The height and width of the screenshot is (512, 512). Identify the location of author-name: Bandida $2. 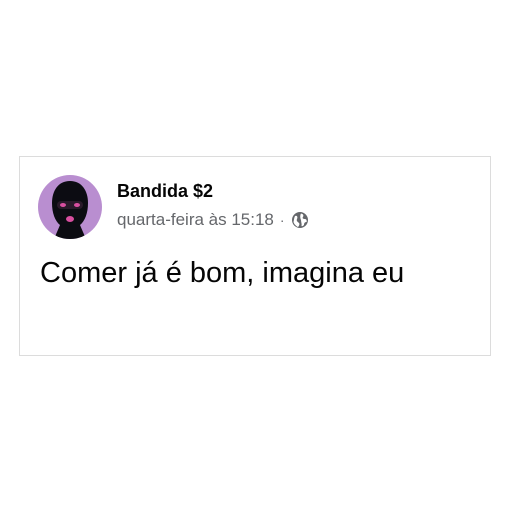
(165, 191).